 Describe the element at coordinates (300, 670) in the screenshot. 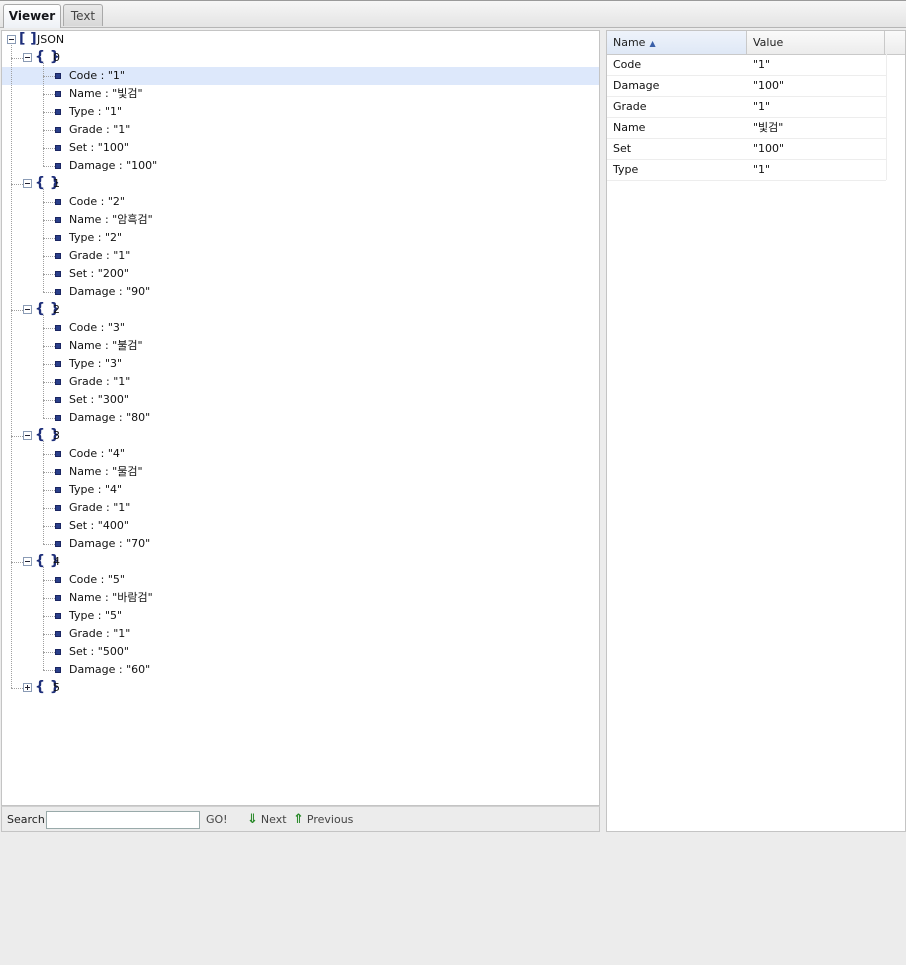

I see `tree-leaf-row: Damage : "60"` at that location.